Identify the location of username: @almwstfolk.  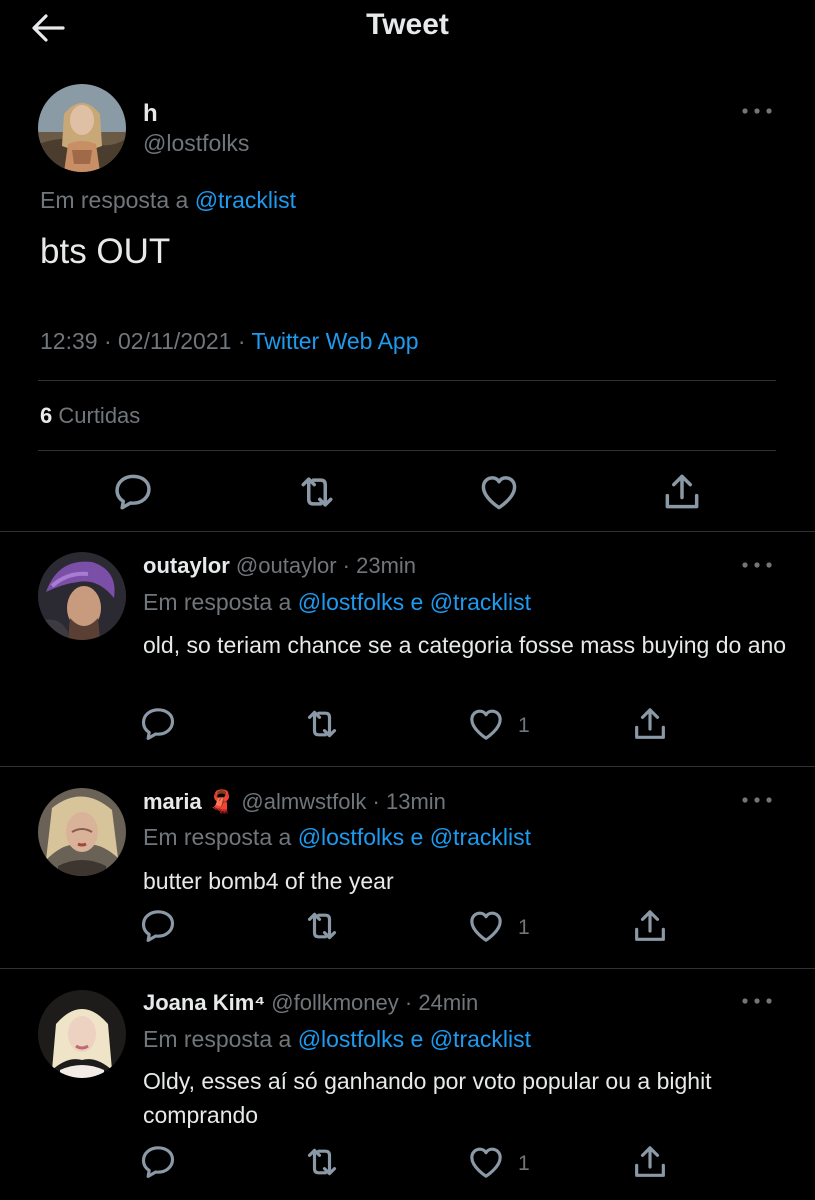
(303, 801).